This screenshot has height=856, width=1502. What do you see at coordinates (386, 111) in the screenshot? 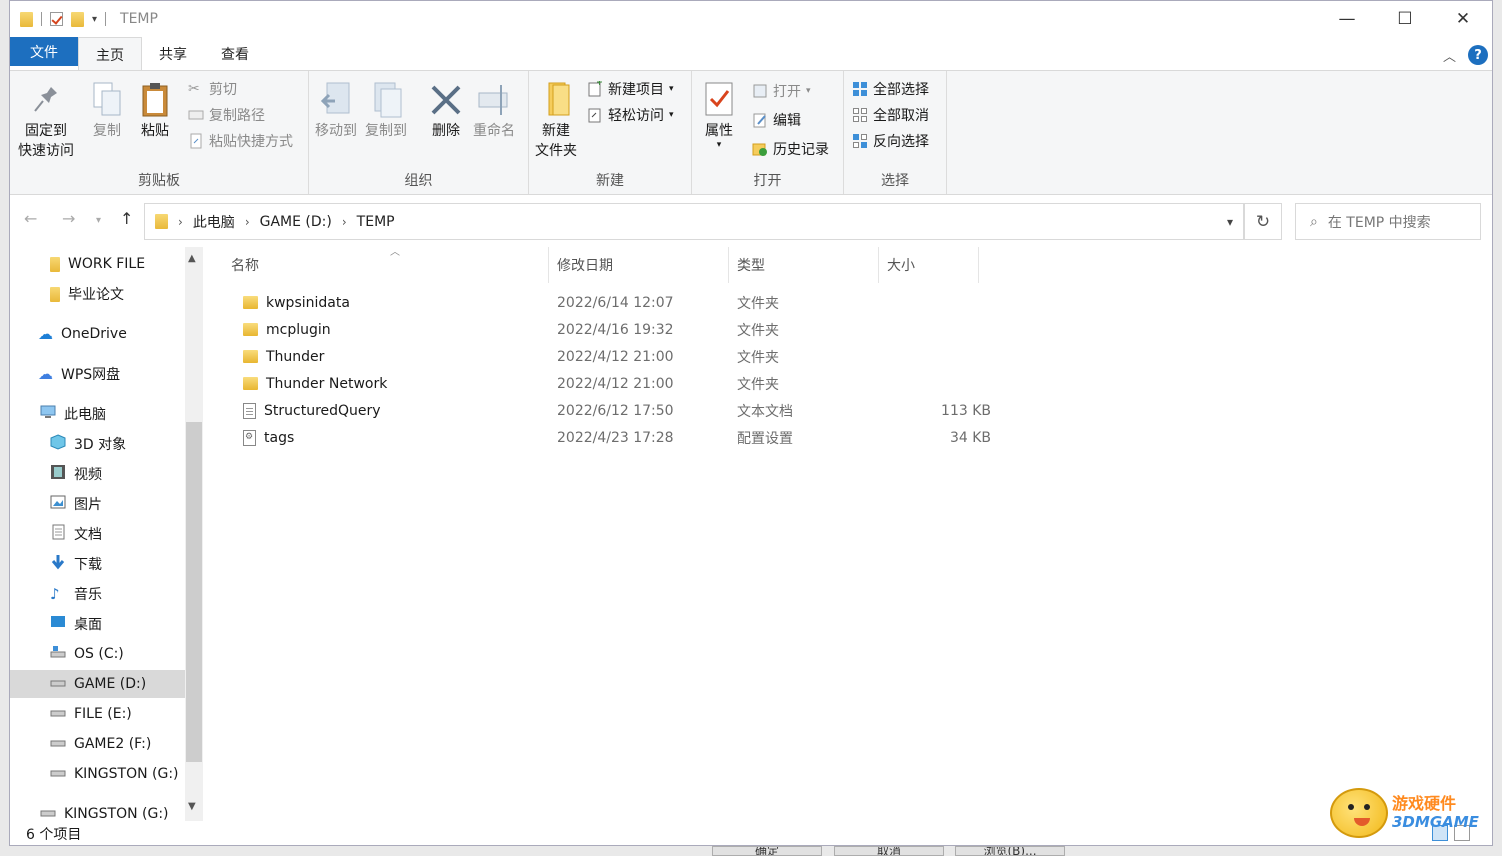
I see `copy-to-button: 复制到` at bounding box center [386, 111].